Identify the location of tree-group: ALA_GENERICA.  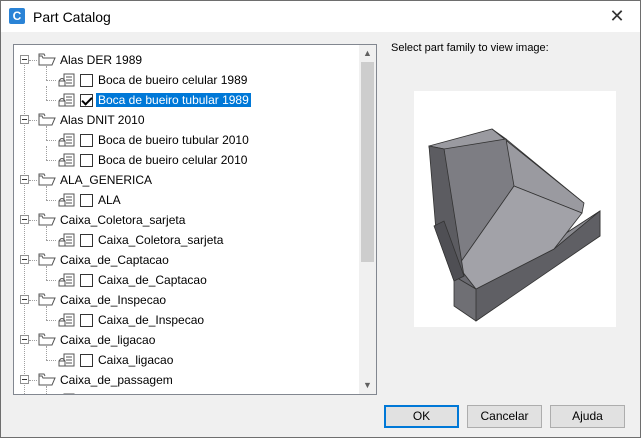
(186, 180).